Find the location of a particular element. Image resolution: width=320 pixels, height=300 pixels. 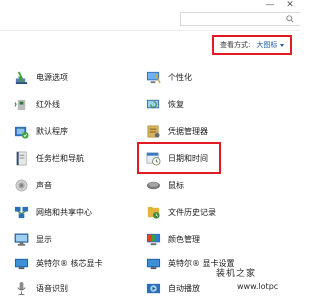

minimize-button: — is located at coordinates (270, 5).